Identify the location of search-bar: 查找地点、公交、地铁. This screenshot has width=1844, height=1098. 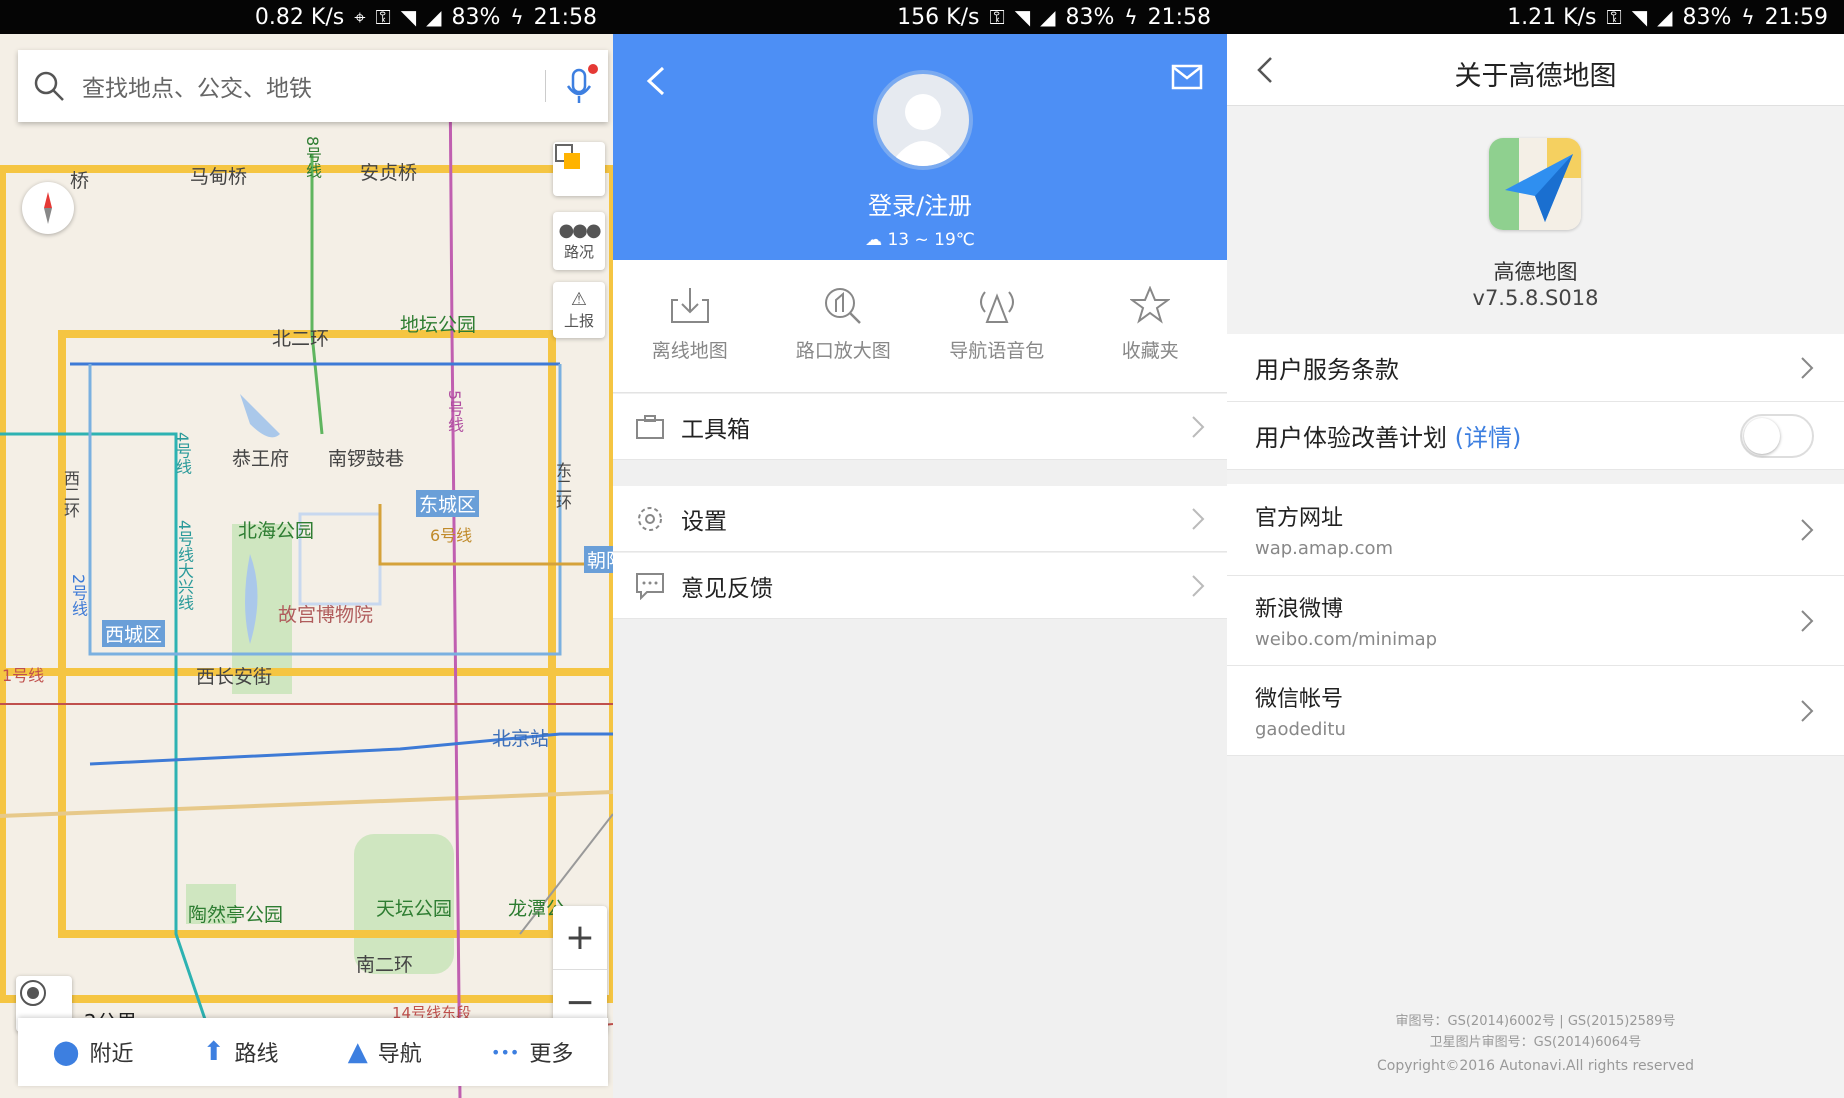
(313, 86).